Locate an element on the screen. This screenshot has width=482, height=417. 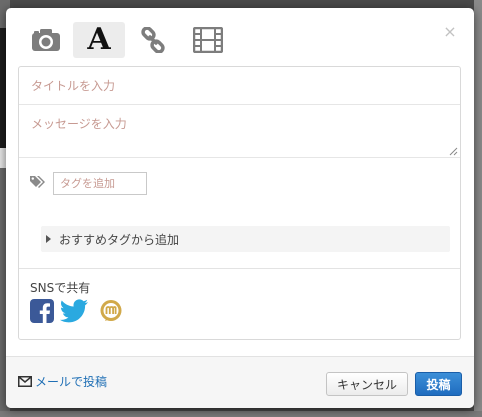
caret-right-icon is located at coordinates (48, 239).